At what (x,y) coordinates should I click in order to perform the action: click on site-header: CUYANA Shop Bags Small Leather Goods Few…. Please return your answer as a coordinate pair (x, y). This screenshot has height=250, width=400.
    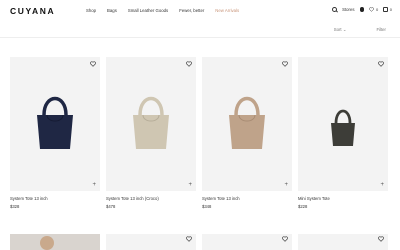
    Looking at the image, I should click on (200, 11).